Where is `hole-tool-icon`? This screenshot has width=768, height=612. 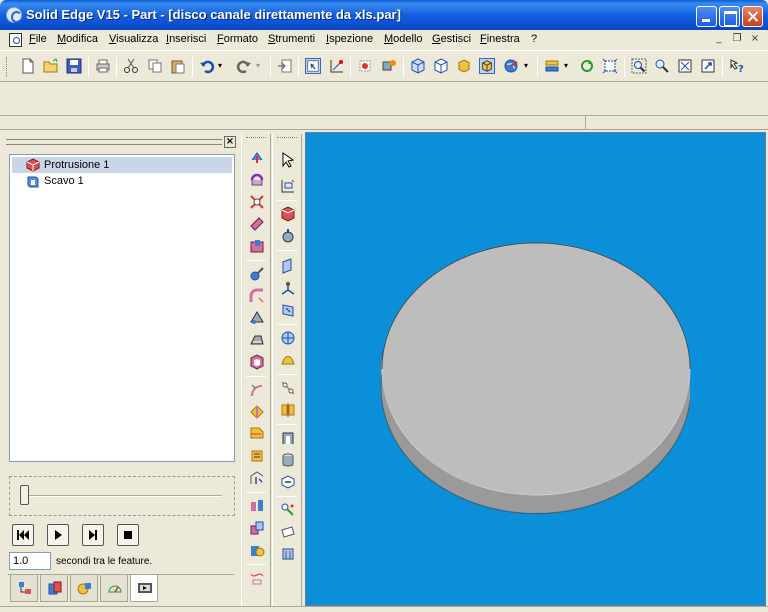 hole-tool-icon is located at coordinates (257, 274).